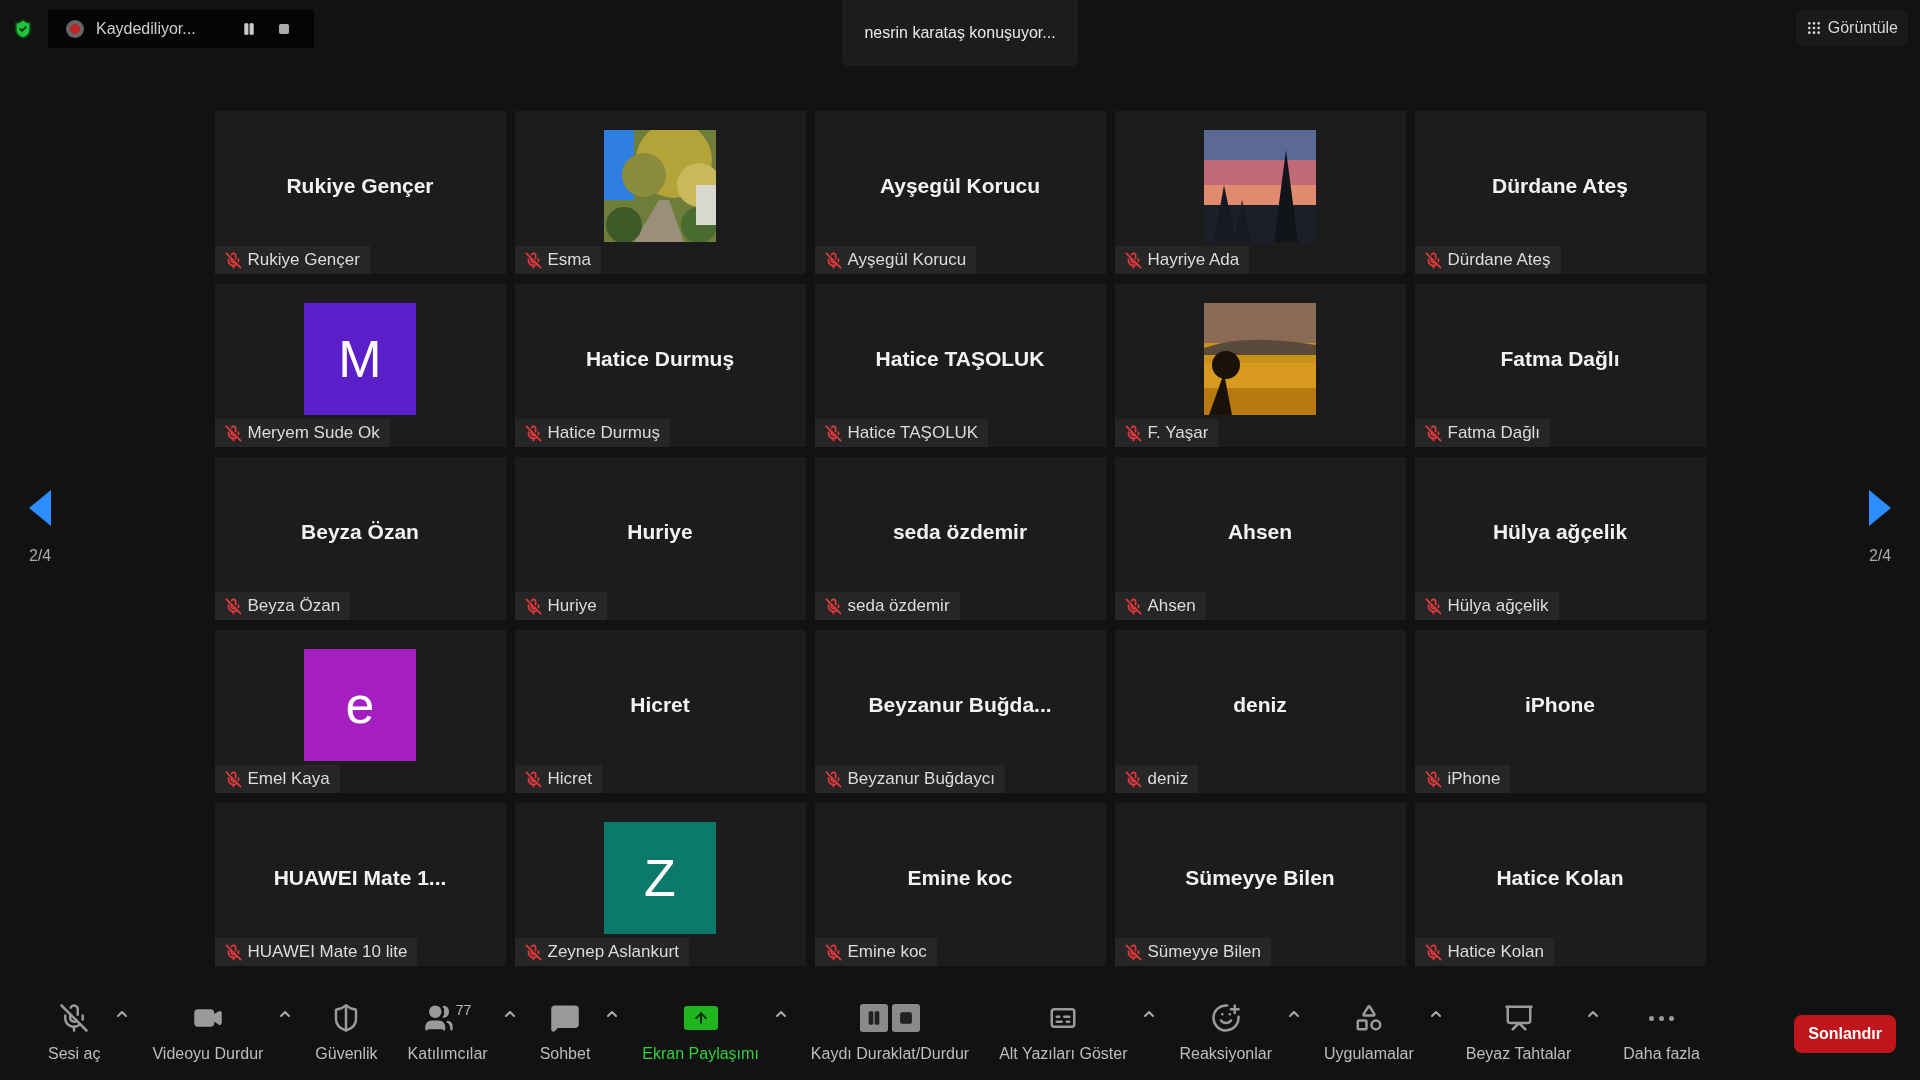 The width and height of the screenshot is (1920, 1080). Describe the element at coordinates (1204, 952) in the screenshot. I see `participant-label: Sümeyye Bilen` at that location.